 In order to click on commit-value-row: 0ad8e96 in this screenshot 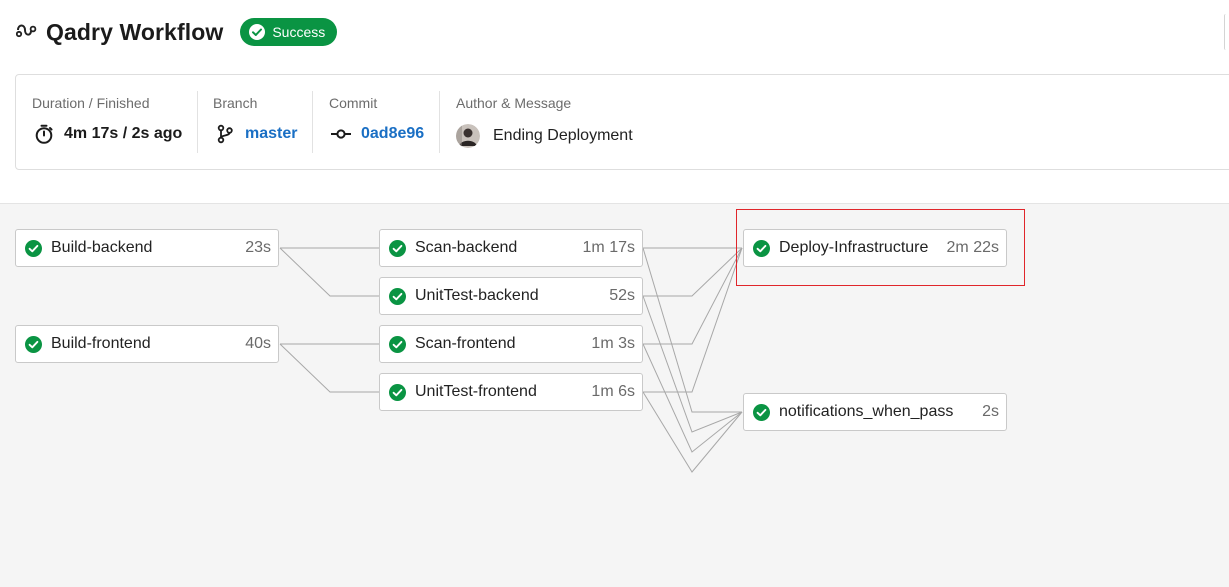, I will do `click(377, 134)`.